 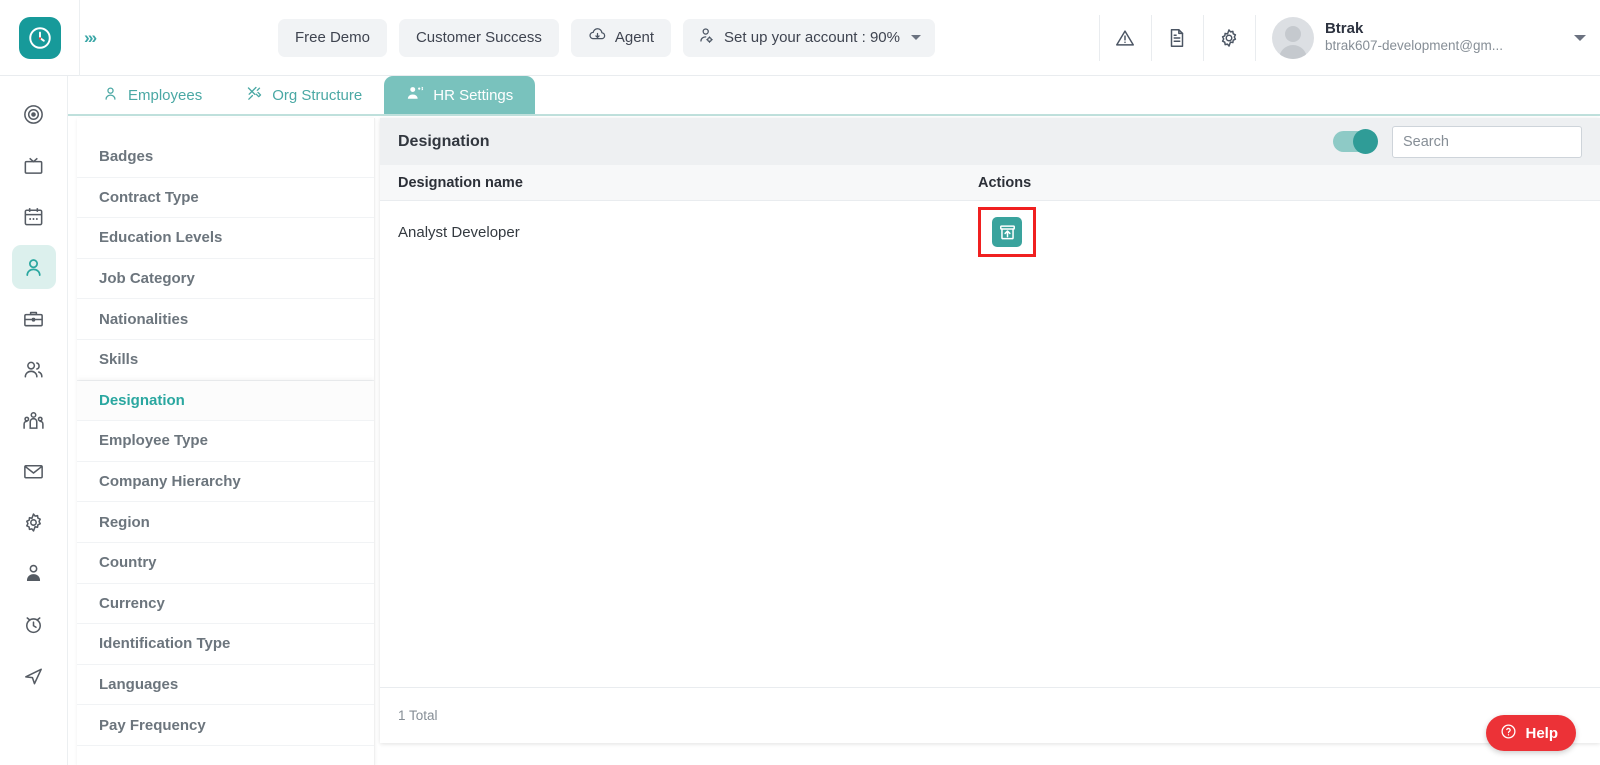 I want to click on cloud-download-icon, so click(x=597, y=37).